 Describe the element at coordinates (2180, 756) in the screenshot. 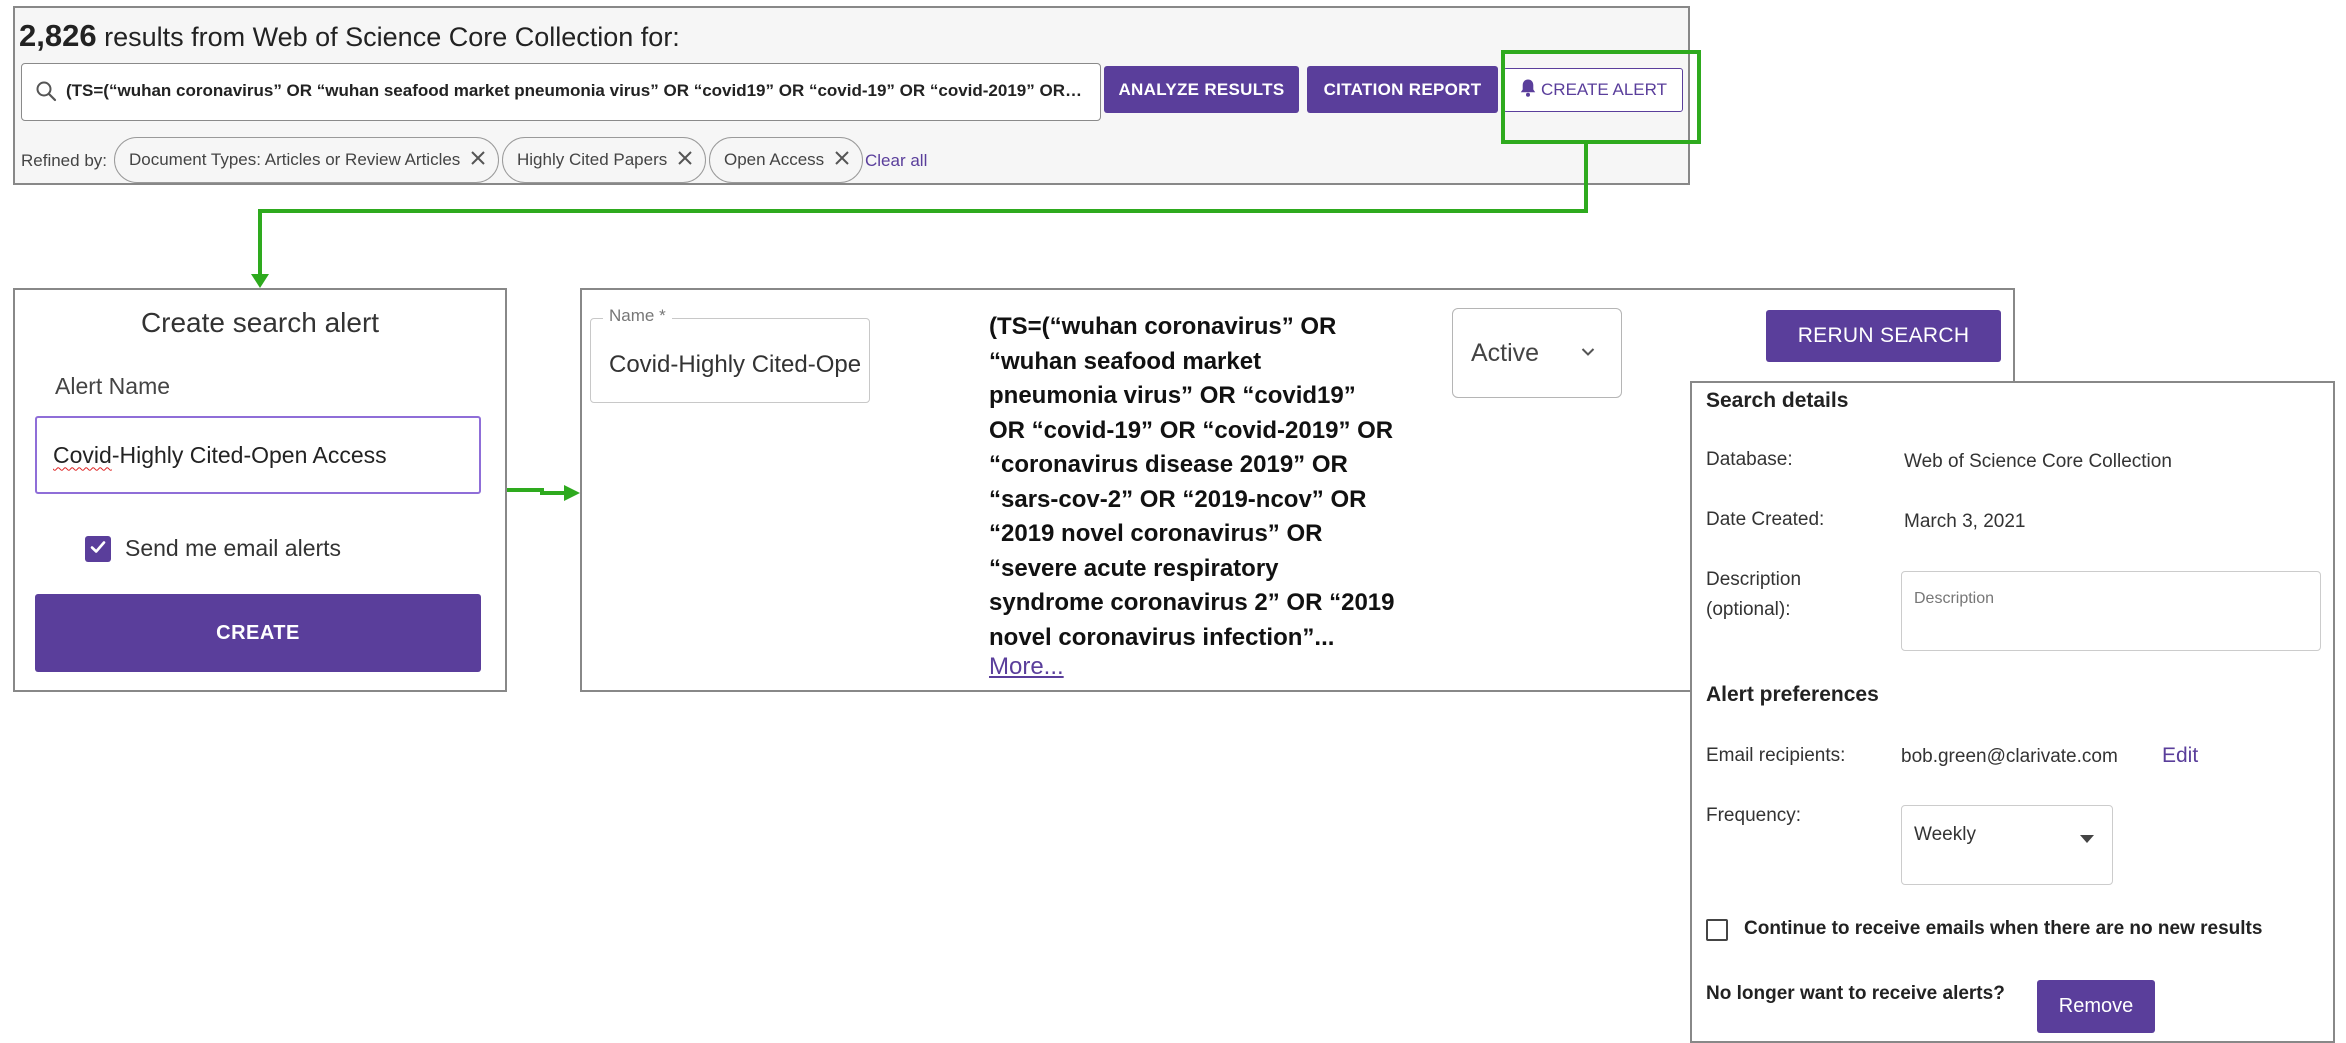

I see `edit-recipients-link: Edit` at that location.